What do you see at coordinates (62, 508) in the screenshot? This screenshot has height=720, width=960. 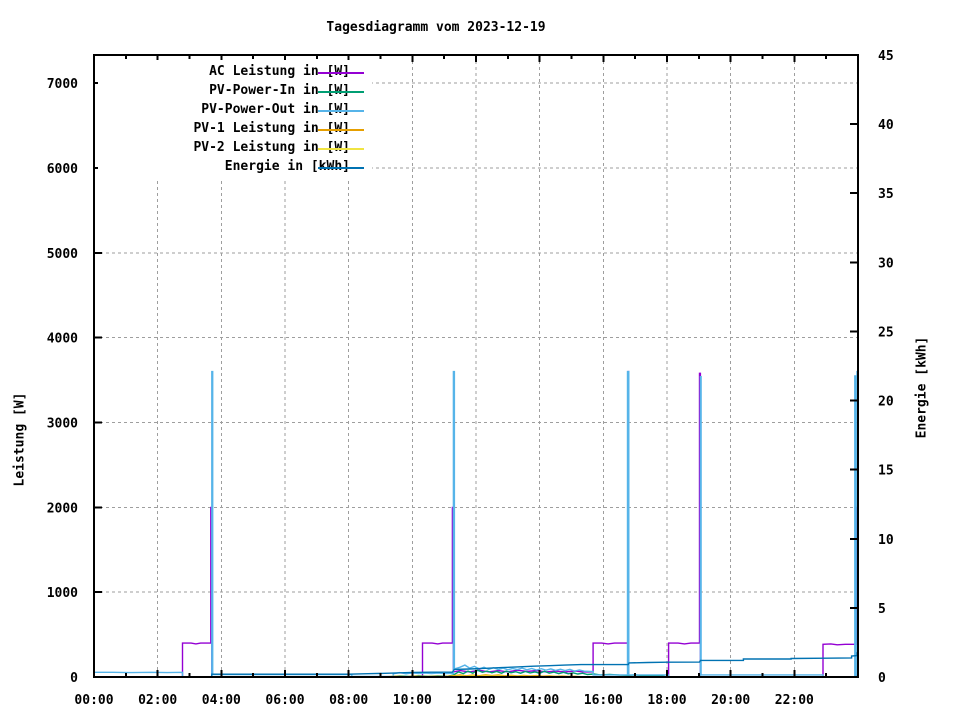 I see `svg-text: 2000` at bounding box center [62, 508].